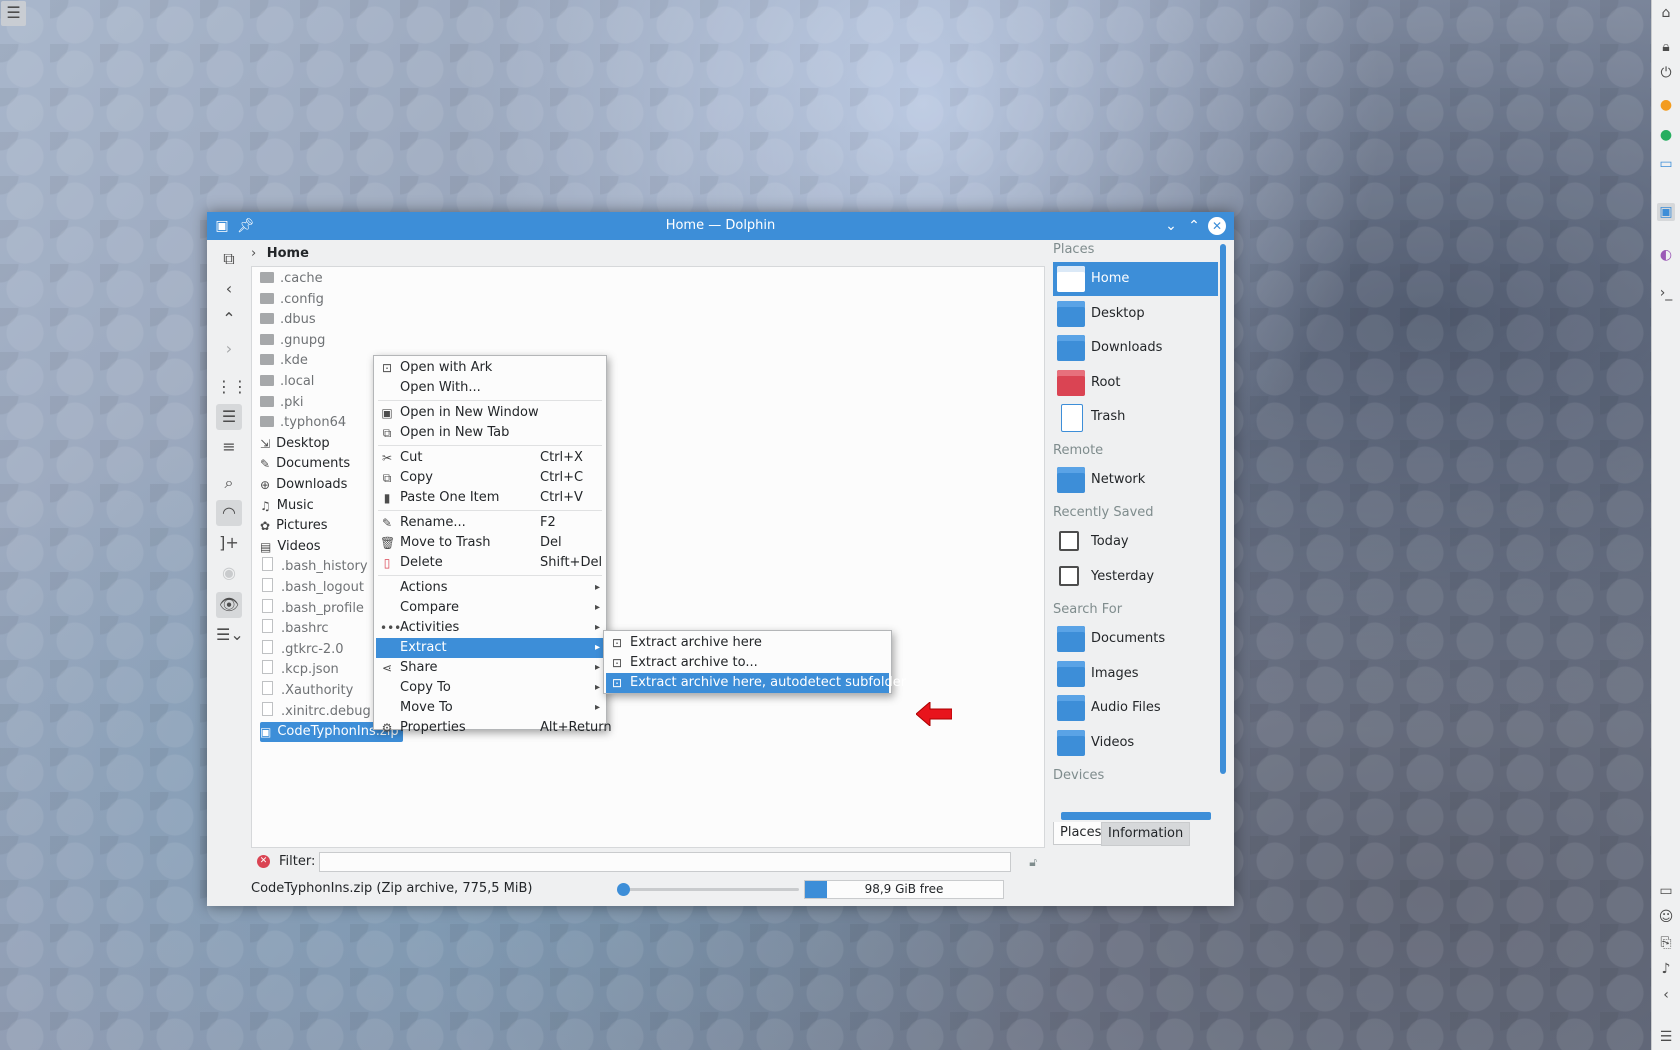 This screenshot has width=1680, height=1050. Describe the element at coordinates (1666, 891) in the screenshot. I see `display-icon: ▭` at that location.